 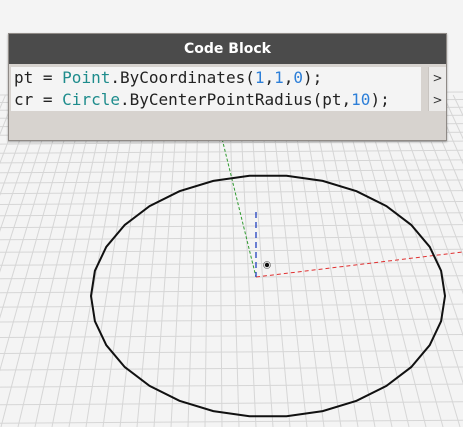 What do you see at coordinates (91, 99) in the screenshot?
I see `class-token: Circle` at bounding box center [91, 99].